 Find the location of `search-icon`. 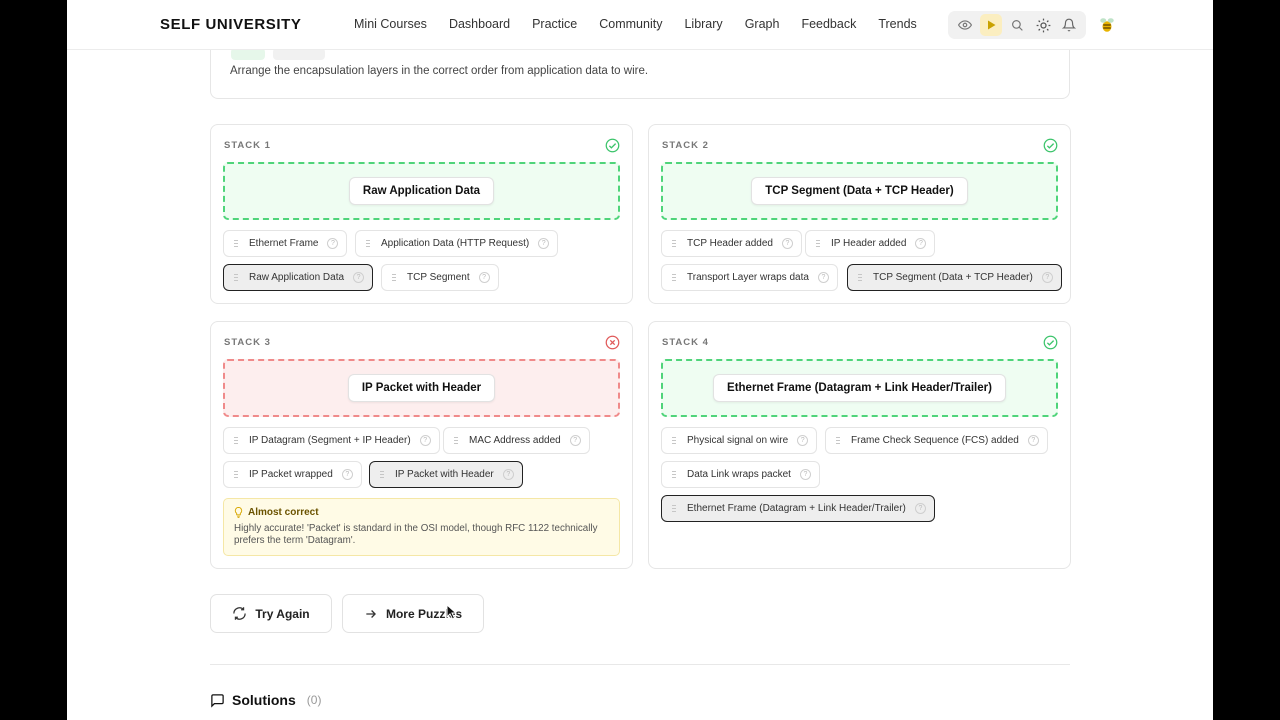

search-icon is located at coordinates (1017, 25).